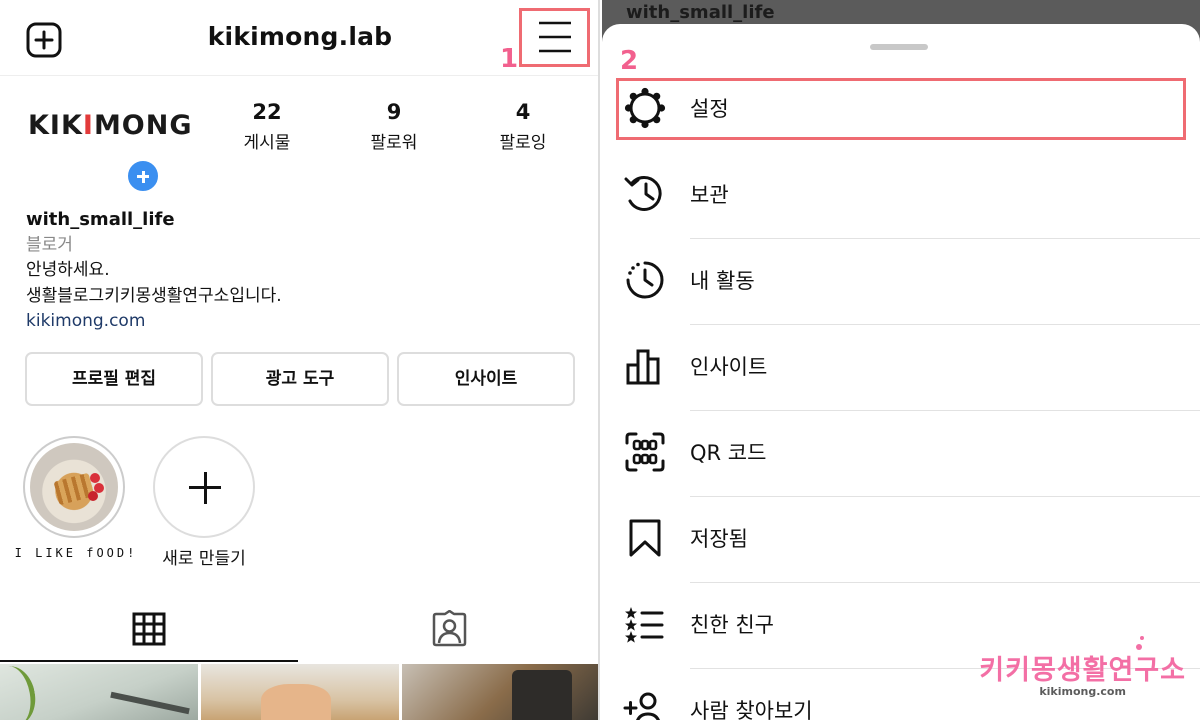  Describe the element at coordinates (1141, 643) in the screenshot. I see `watermark-dots` at that location.